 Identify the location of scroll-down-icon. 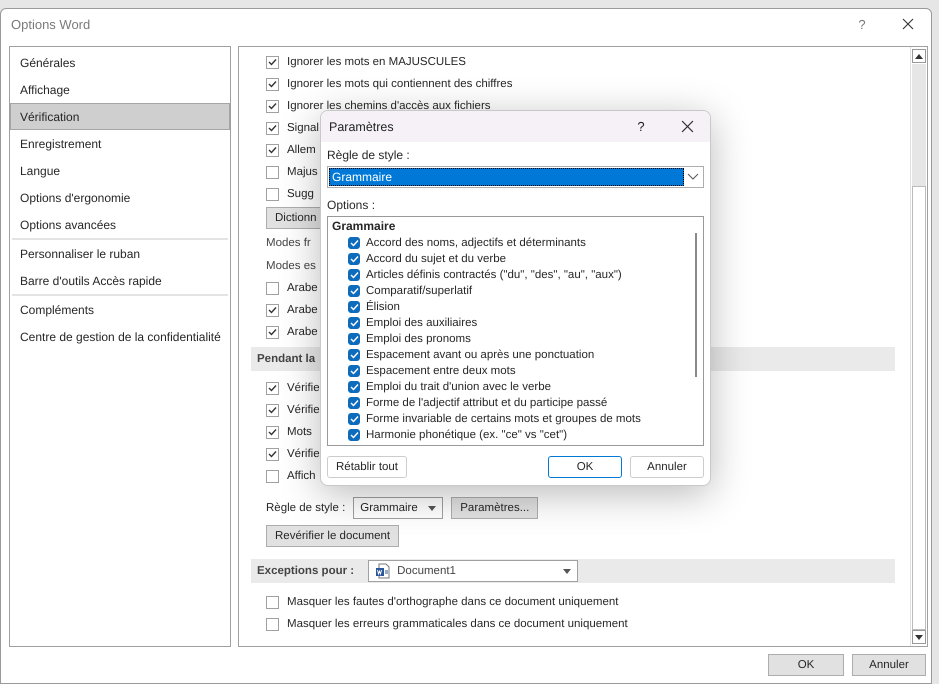
(919, 637).